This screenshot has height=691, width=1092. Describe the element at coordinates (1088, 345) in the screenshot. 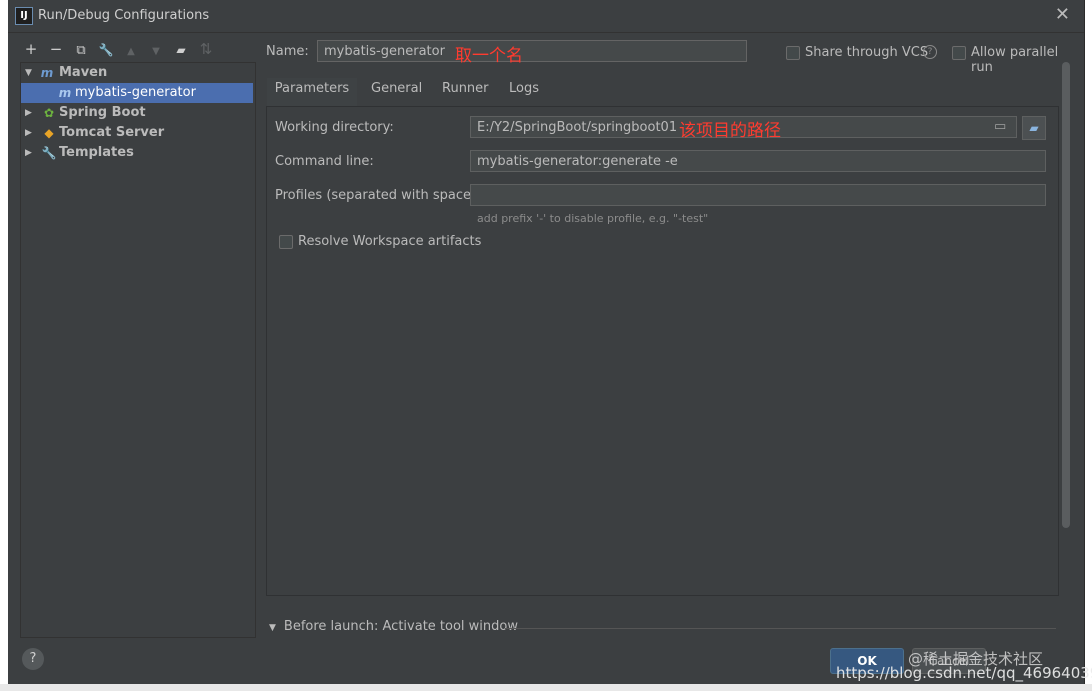

I see `background-right-strip` at that location.